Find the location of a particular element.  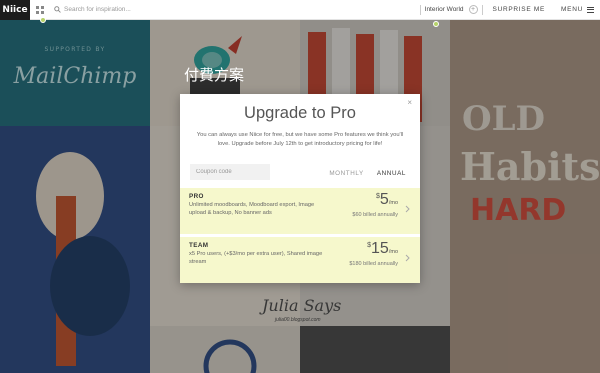

surprise-me-button: SURPRISE ME is located at coordinates (519, 9).